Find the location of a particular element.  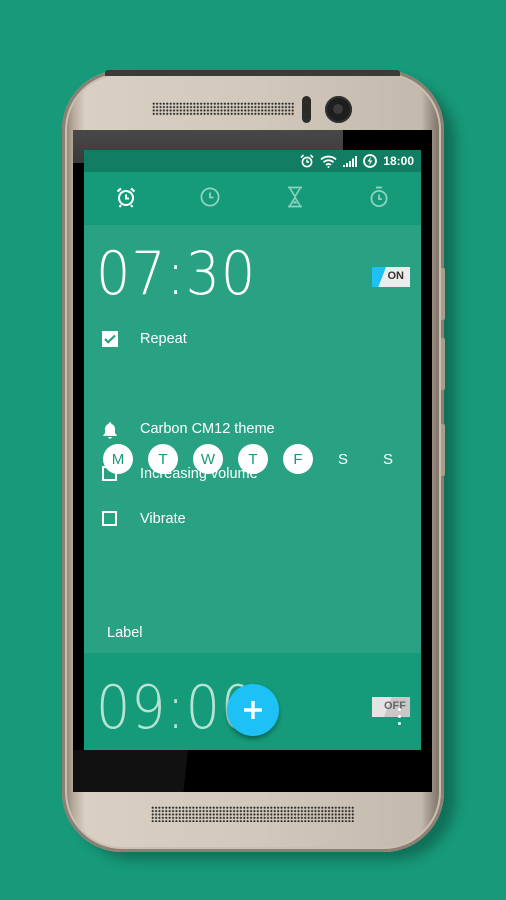

power-button is located at coordinates (443, 450).